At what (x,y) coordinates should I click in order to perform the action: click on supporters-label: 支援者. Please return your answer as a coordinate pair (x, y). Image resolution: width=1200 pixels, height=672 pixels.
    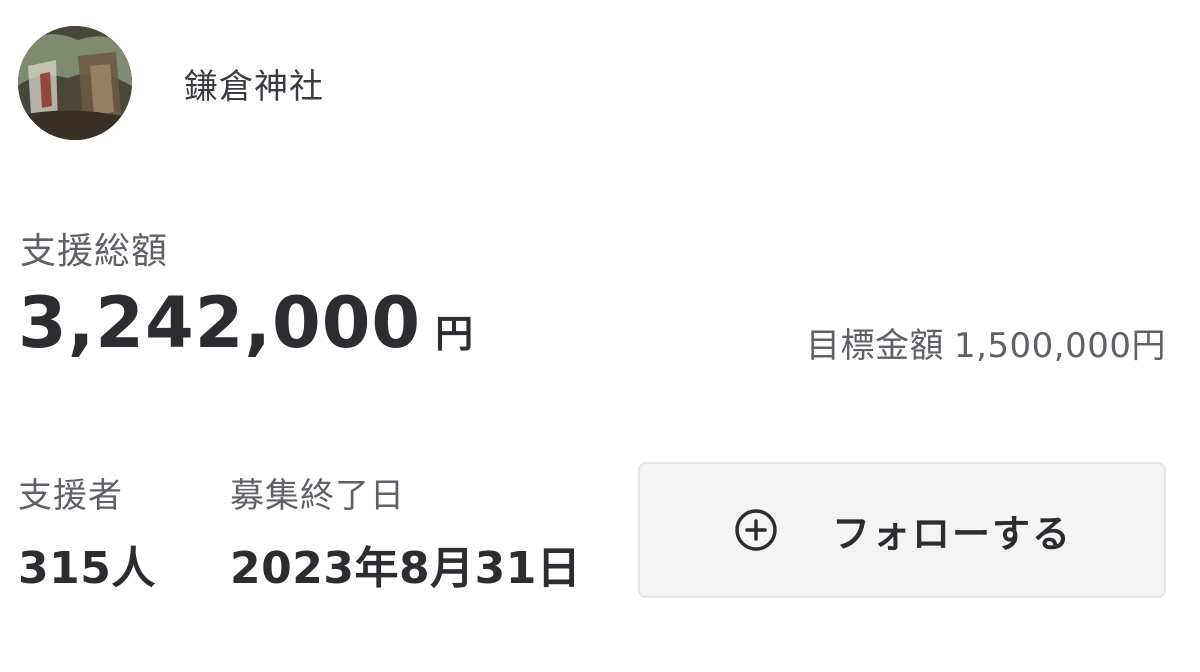
    Looking at the image, I should click on (70, 496).